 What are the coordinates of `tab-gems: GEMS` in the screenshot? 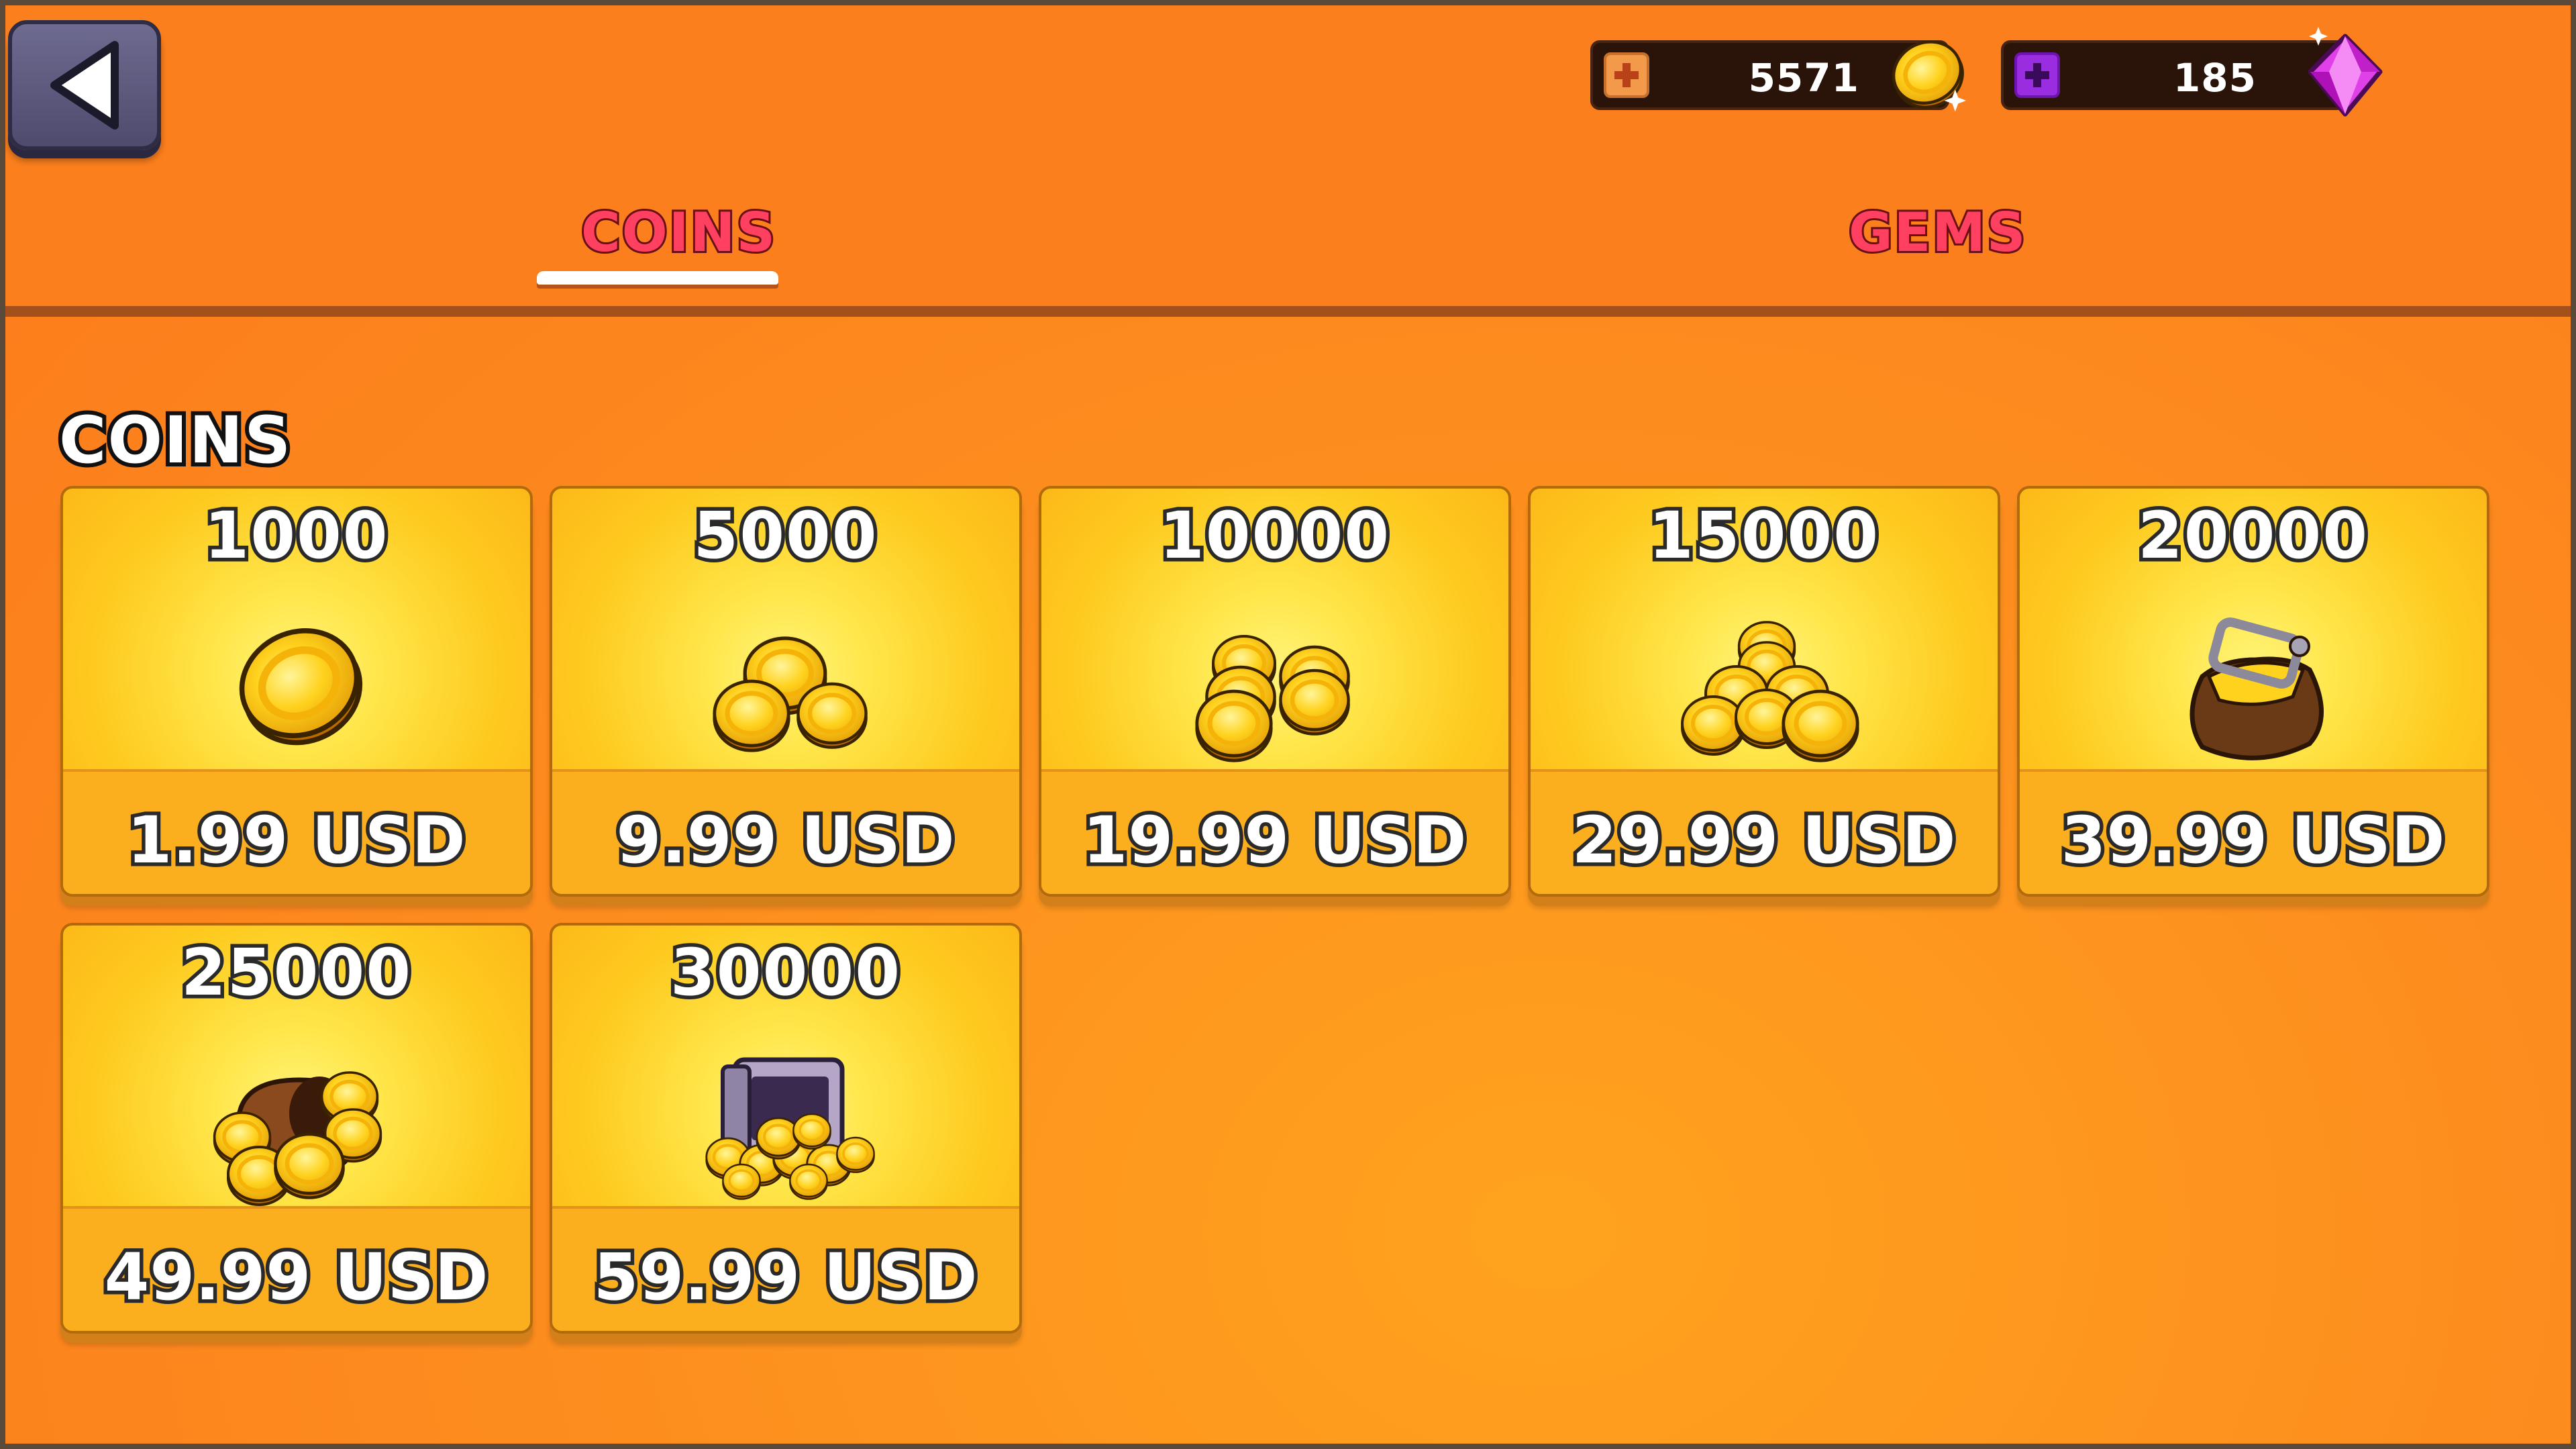 It's located at (1937, 232).